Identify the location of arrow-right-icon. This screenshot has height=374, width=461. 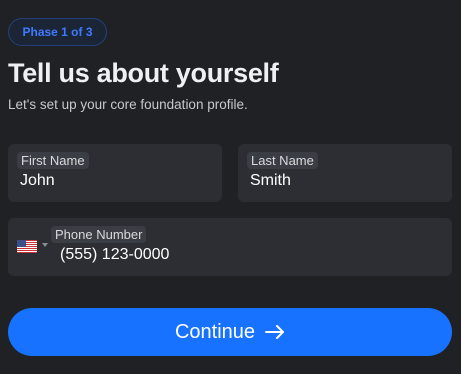
(275, 332).